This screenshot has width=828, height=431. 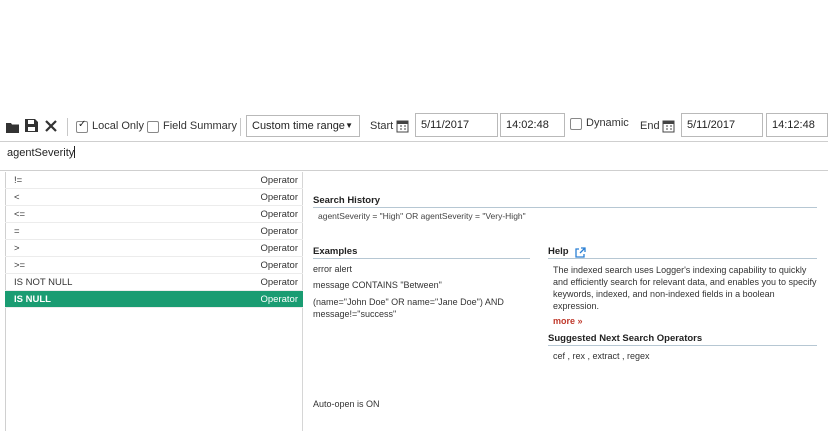 I want to click on example-item: error alert, so click(x=332, y=269).